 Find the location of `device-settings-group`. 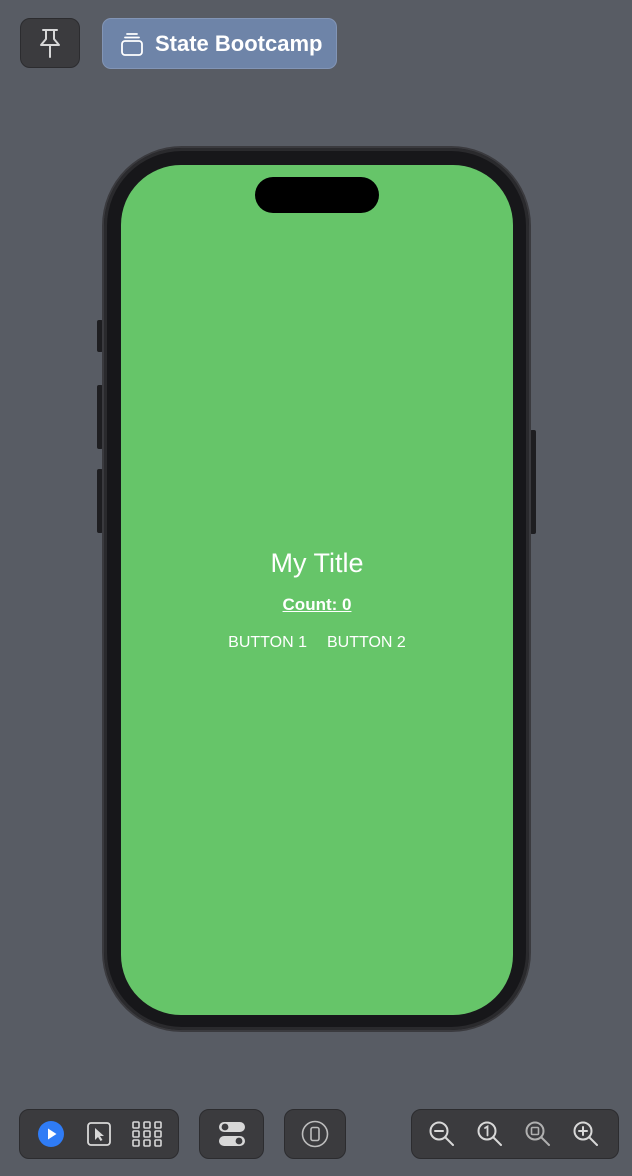

device-settings-group is located at coordinates (315, 1134).